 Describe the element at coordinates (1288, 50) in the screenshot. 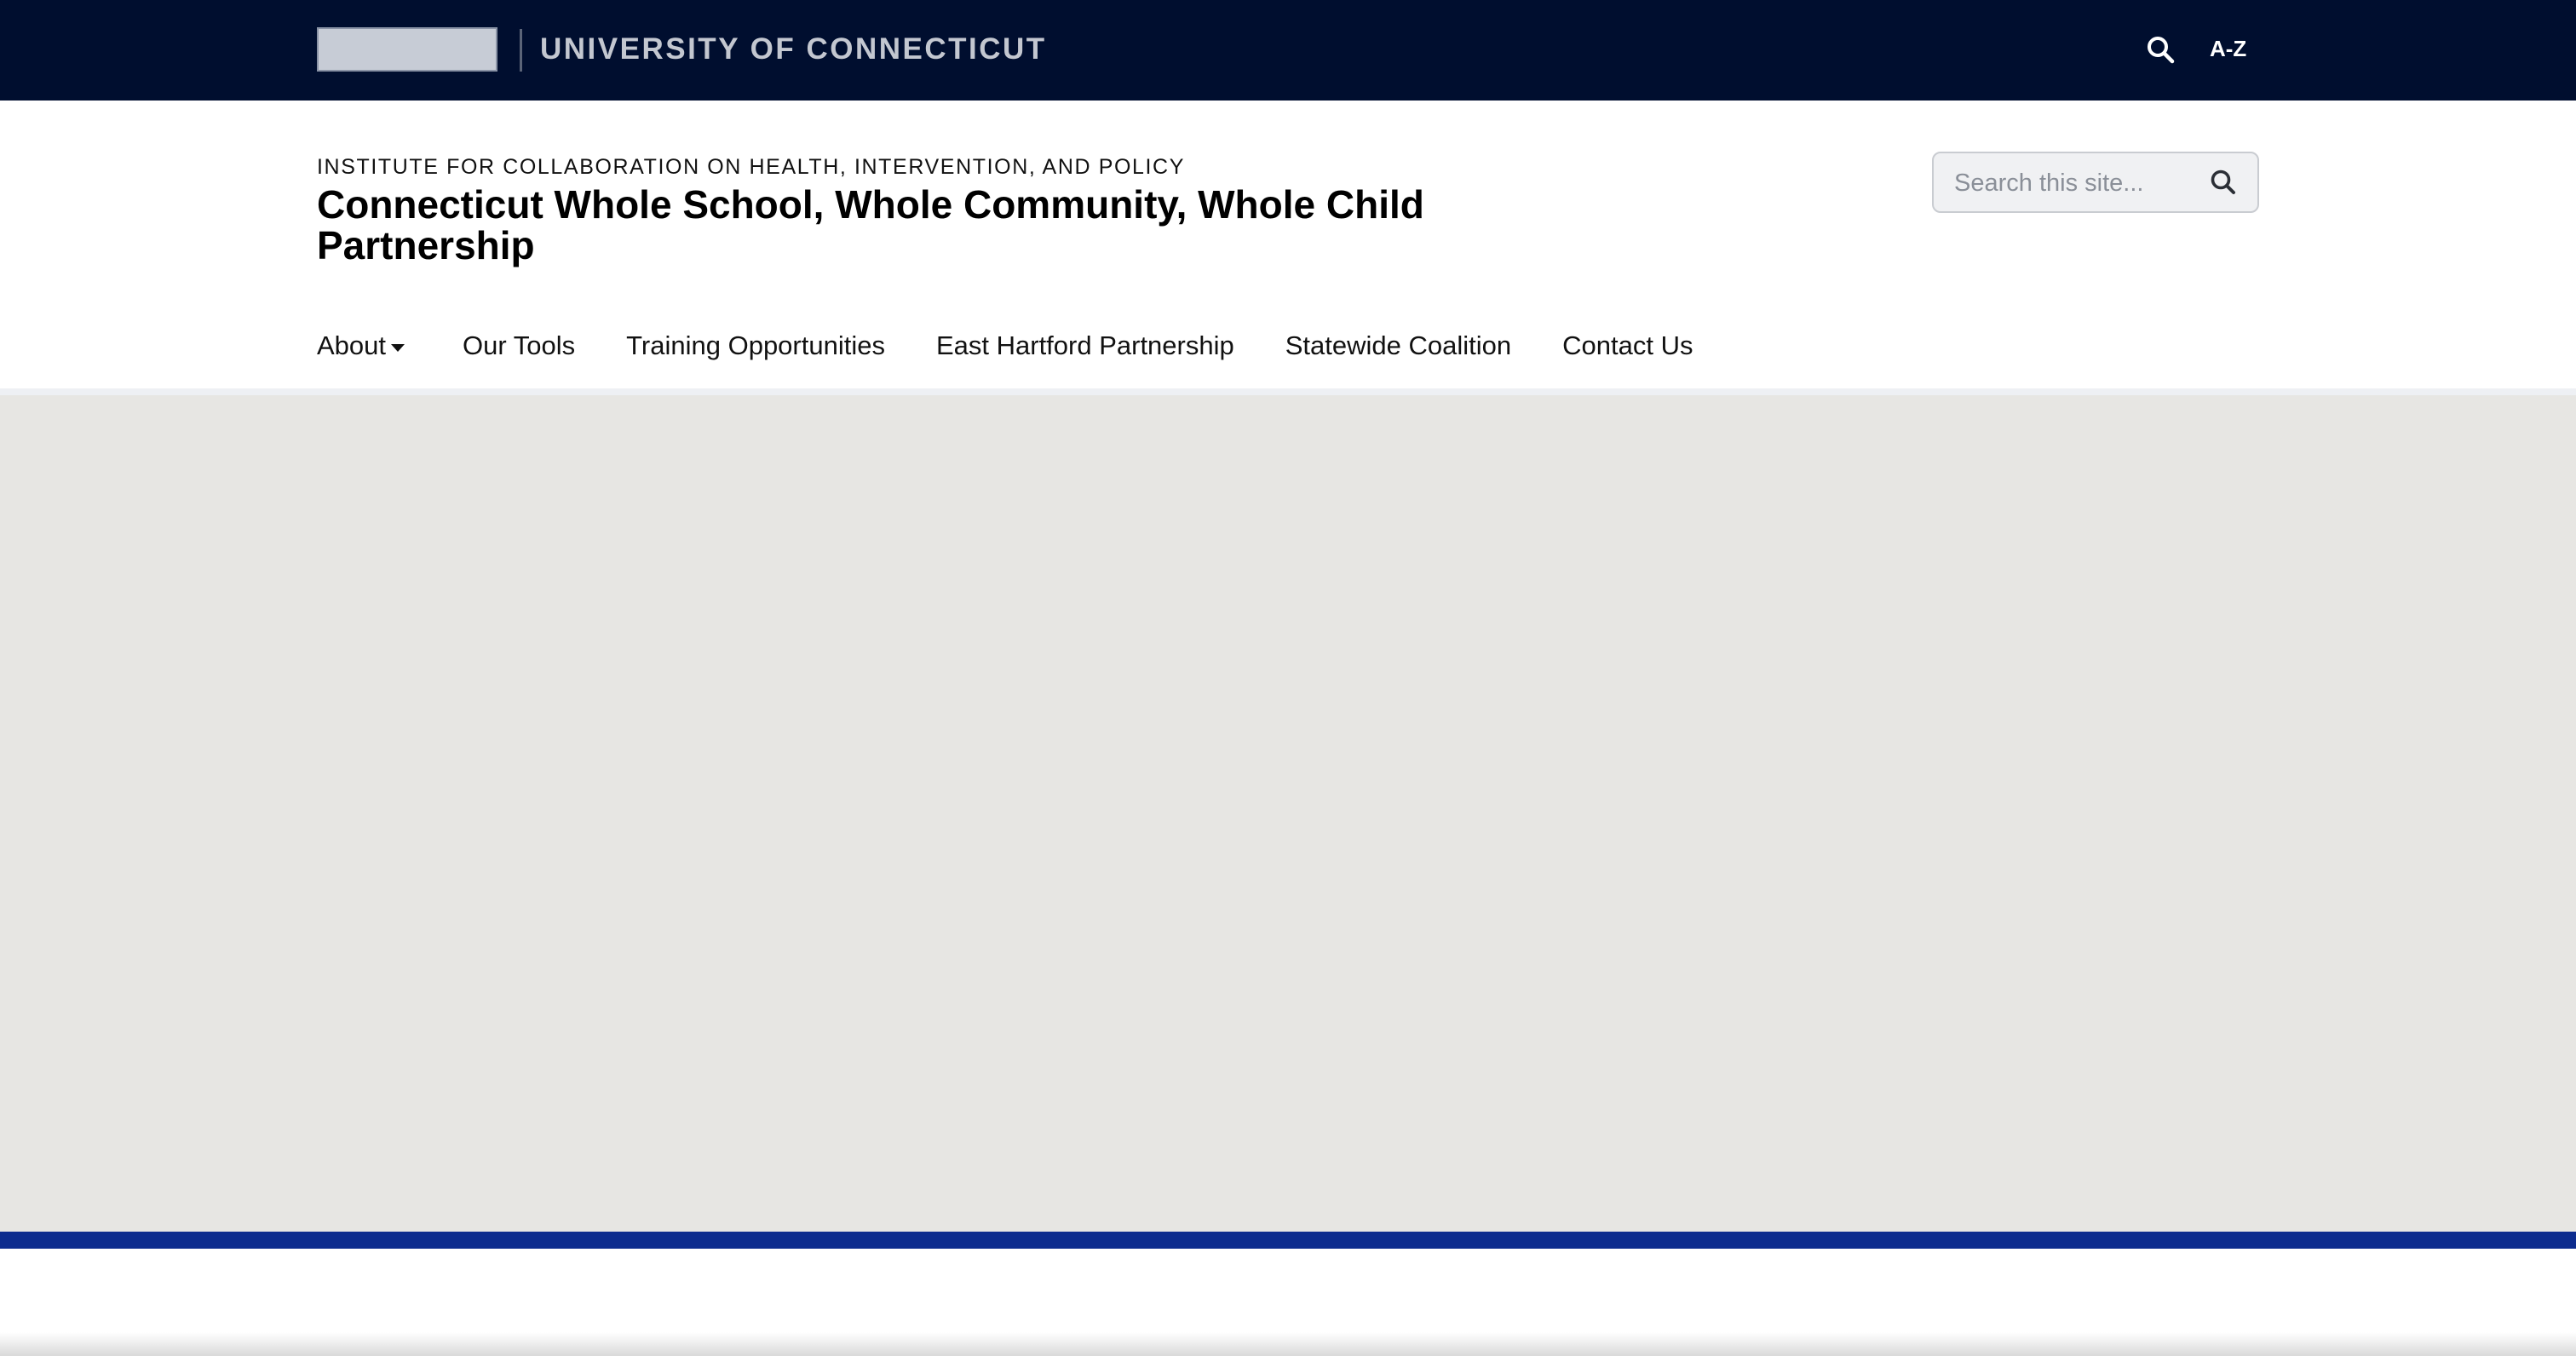

I see `university-top-bar: UNIVERSITY OF CONNECTICUT A-Z` at that location.